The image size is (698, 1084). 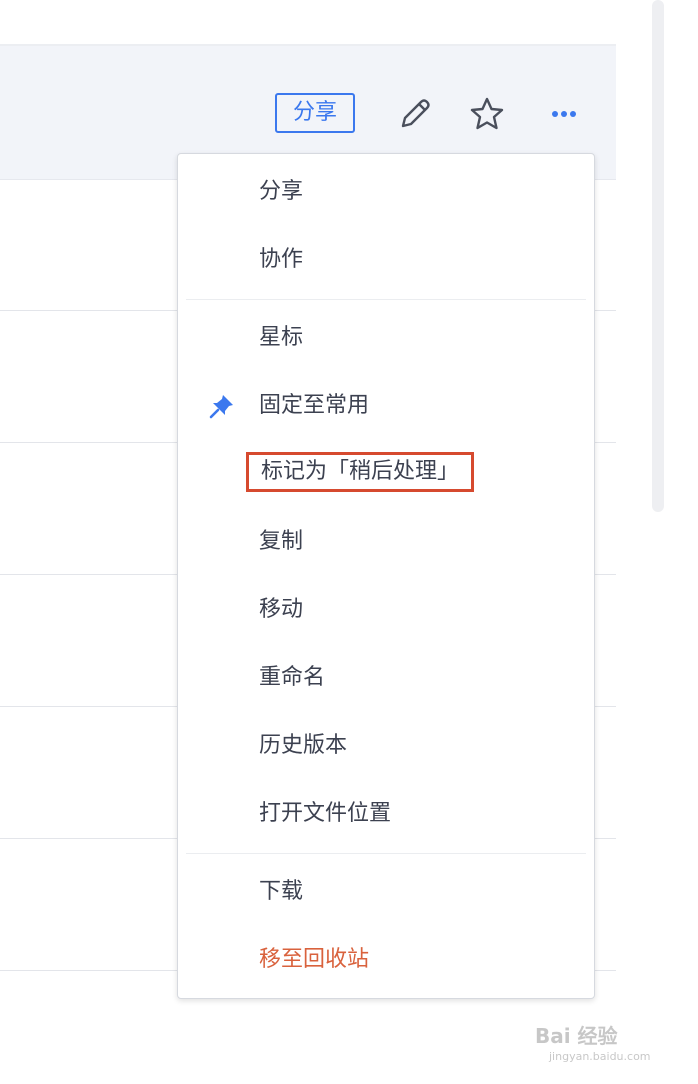 I want to click on menu-item-copy: 复制, so click(x=281, y=542).